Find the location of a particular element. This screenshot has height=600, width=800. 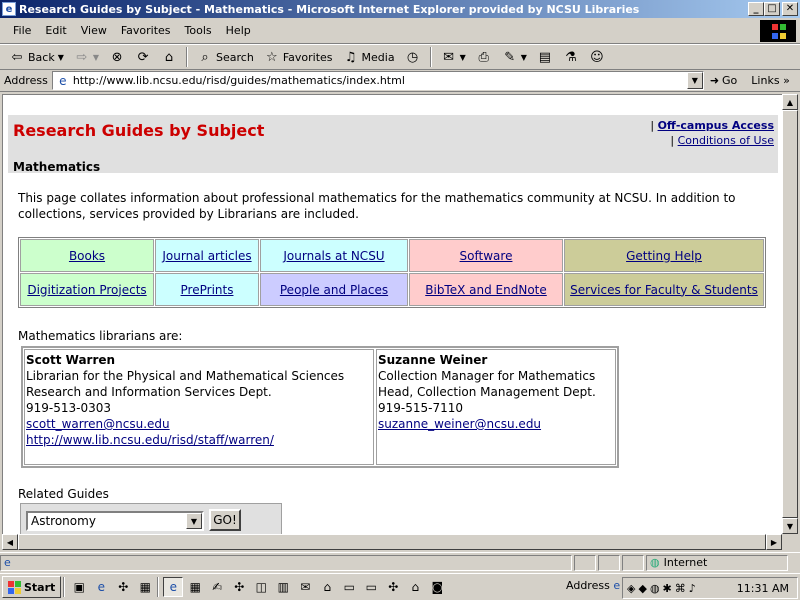

home-button: ⌂ is located at coordinates (169, 57).